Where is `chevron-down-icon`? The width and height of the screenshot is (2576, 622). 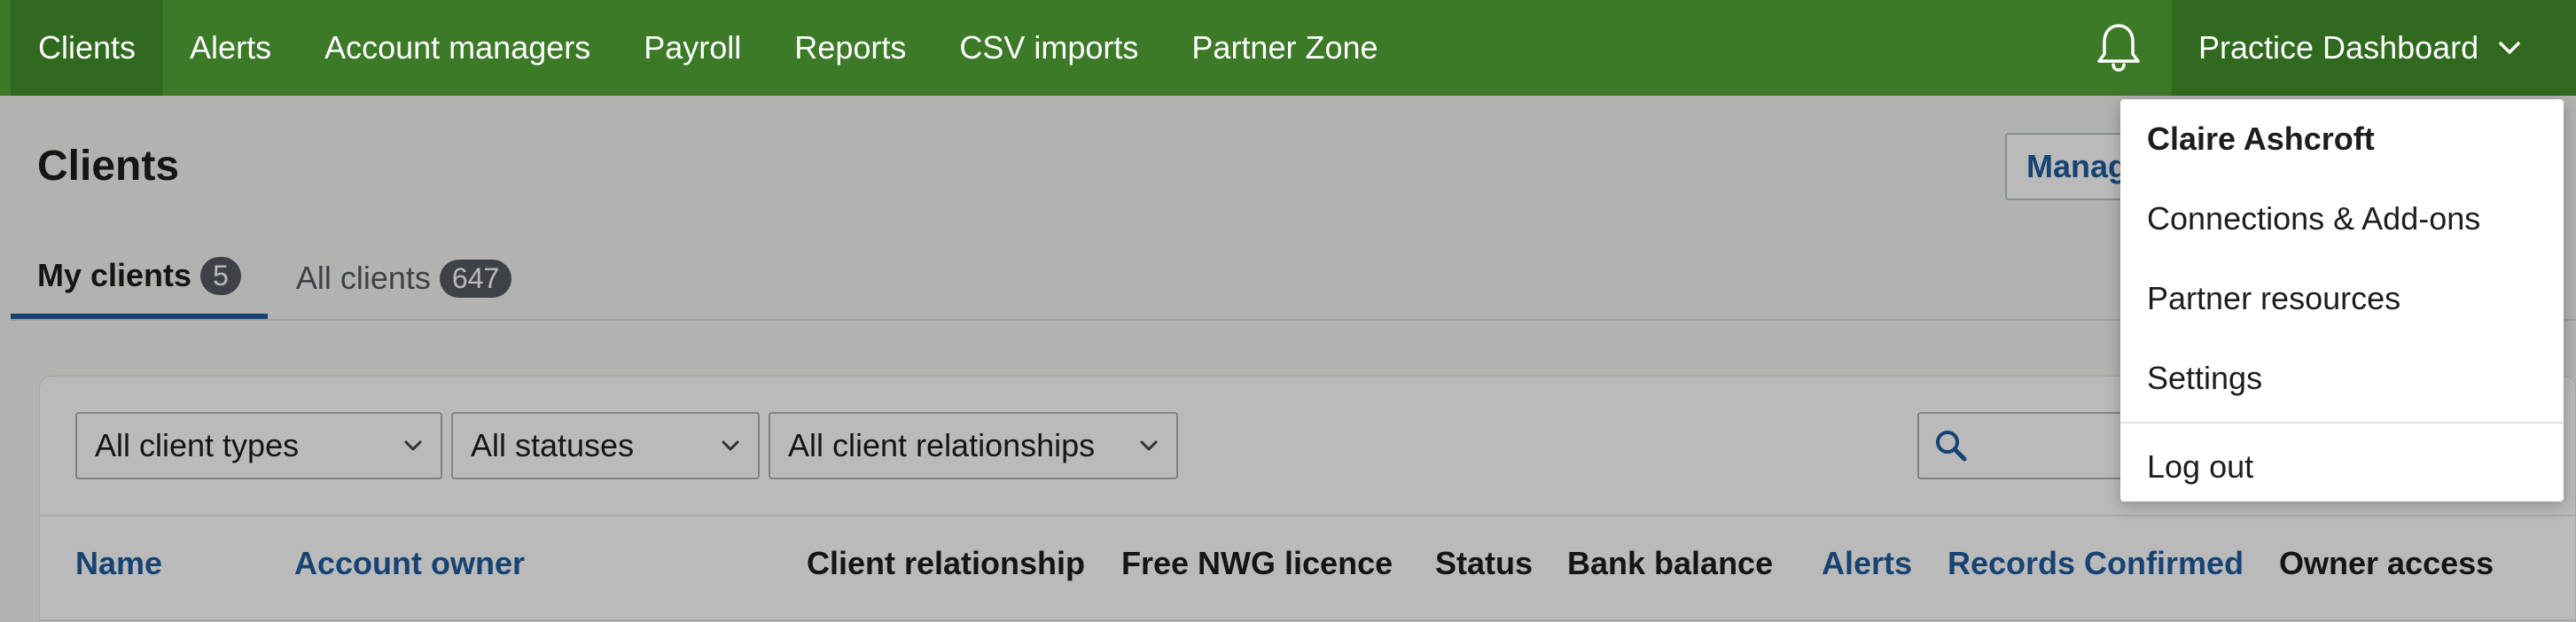
chevron-down-icon is located at coordinates (2509, 48).